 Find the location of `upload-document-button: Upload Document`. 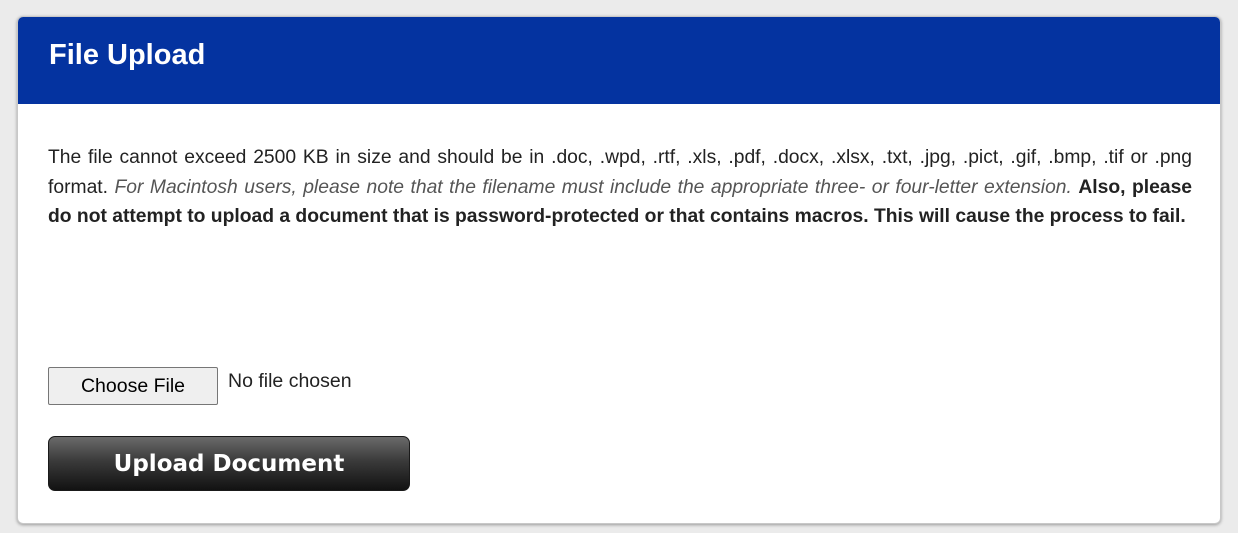

upload-document-button: Upload Document is located at coordinates (229, 463).